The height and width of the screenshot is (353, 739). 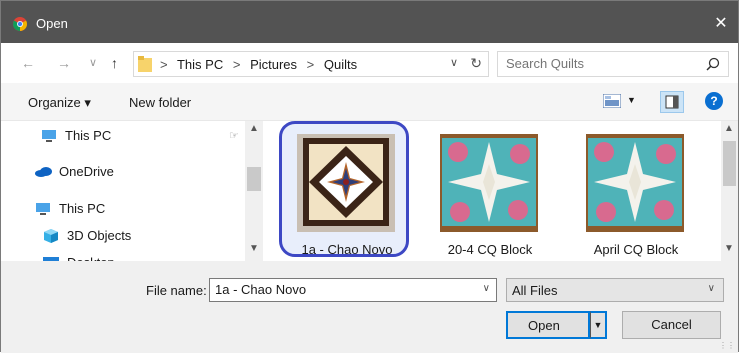 What do you see at coordinates (490, 249) in the screenshot?
I see `file-name-label: 20-4 CQ Block` at bounding box center [490, 249].